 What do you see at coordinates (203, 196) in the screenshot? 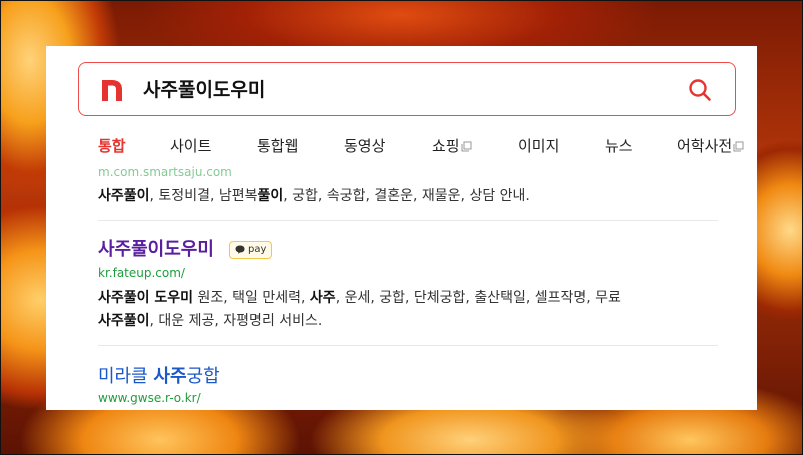
I see `result-text: , 토정비결, 남편복` at bounding box center [203, 196].